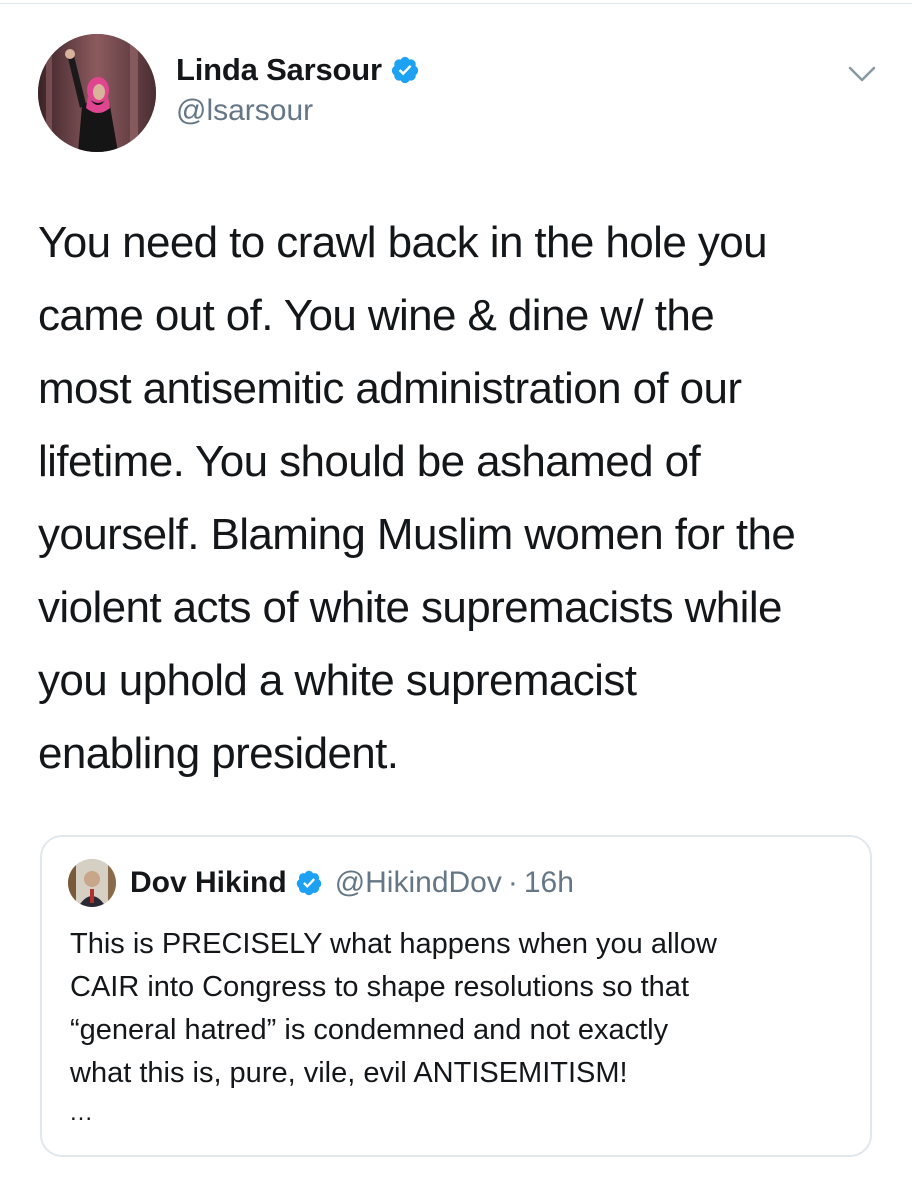  What do you see at coordinates (862, 74) in the screenshot?
I see `chevron-down-icon` at bounding box center [862, 74].